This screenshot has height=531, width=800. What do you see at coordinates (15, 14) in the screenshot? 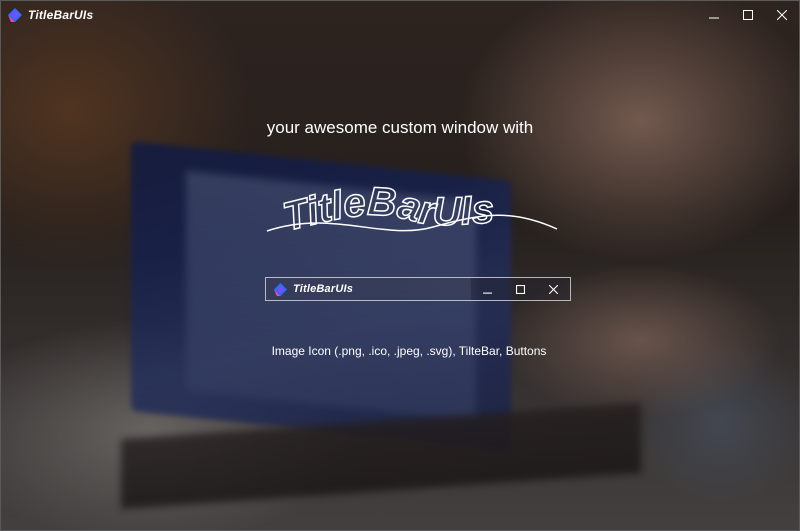
I see `titlebaruis-logo-icon` at bounding box center [15, 14].